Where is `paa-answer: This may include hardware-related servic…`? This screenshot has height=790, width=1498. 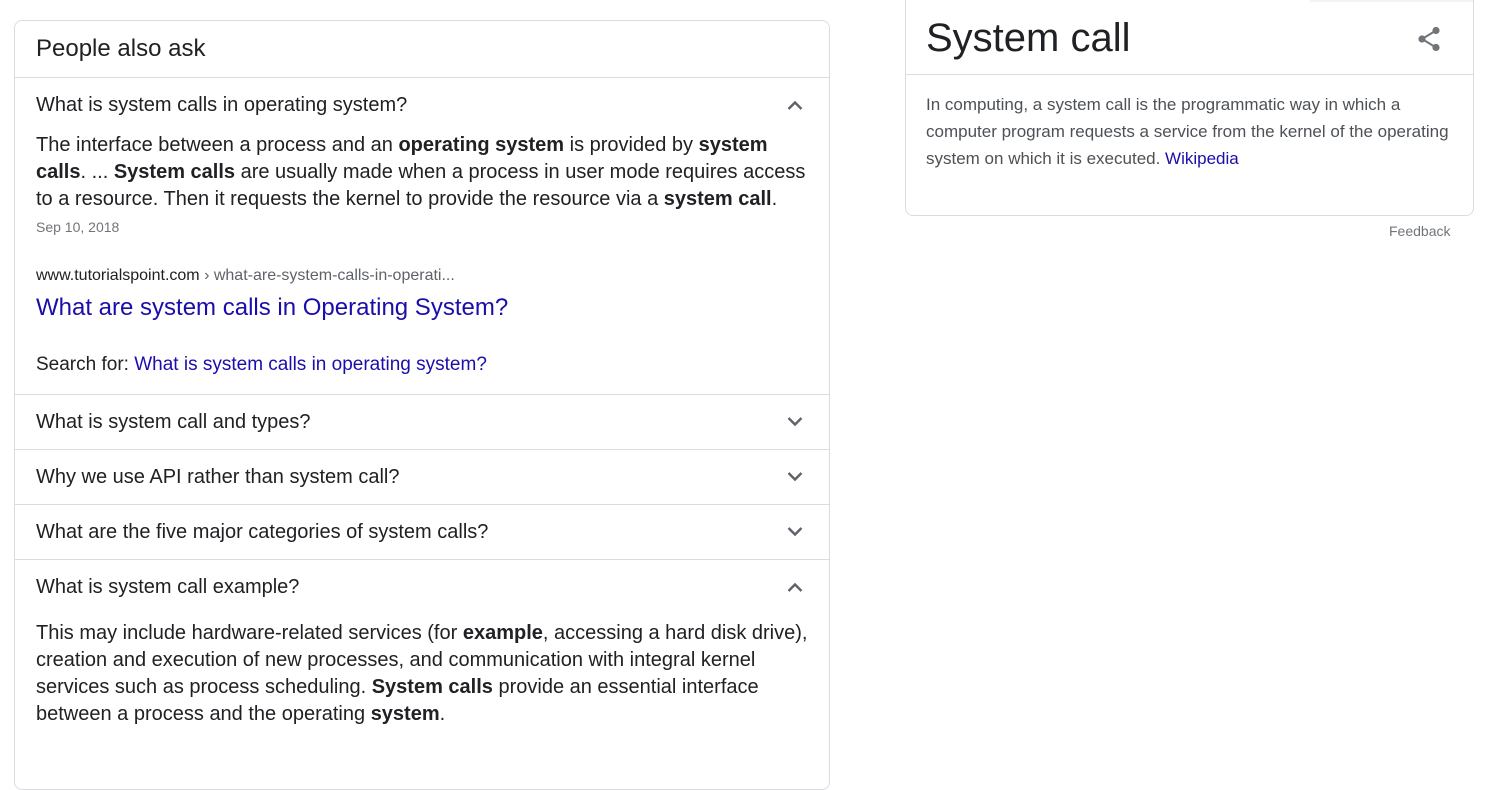
paa-answer: This may include hardware-related servic… is located at coordinates (422, 671).